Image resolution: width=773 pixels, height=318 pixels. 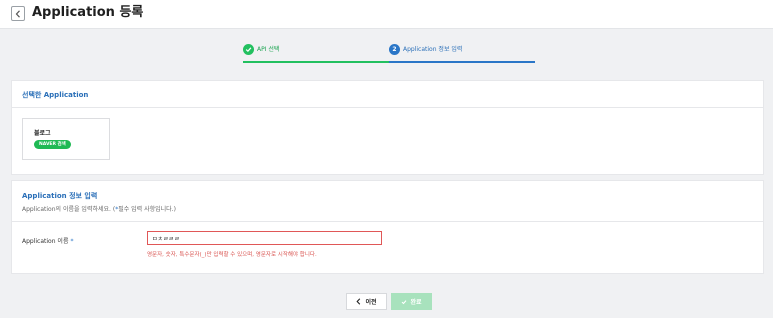 What do you see at coordinates (88, 12) in the screenshot?
I see `page-title: Application 등록` at bounding box center [88, 12].